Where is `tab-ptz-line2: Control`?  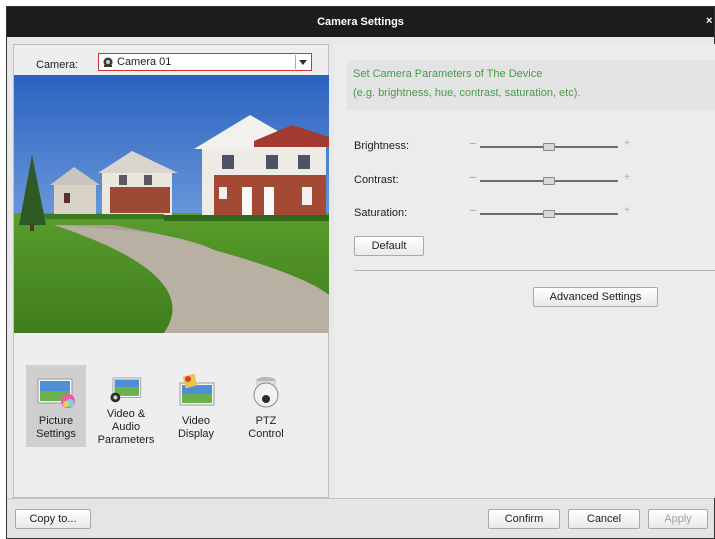
tab-ptz-line2: Control is located at coordinates (266, 434).